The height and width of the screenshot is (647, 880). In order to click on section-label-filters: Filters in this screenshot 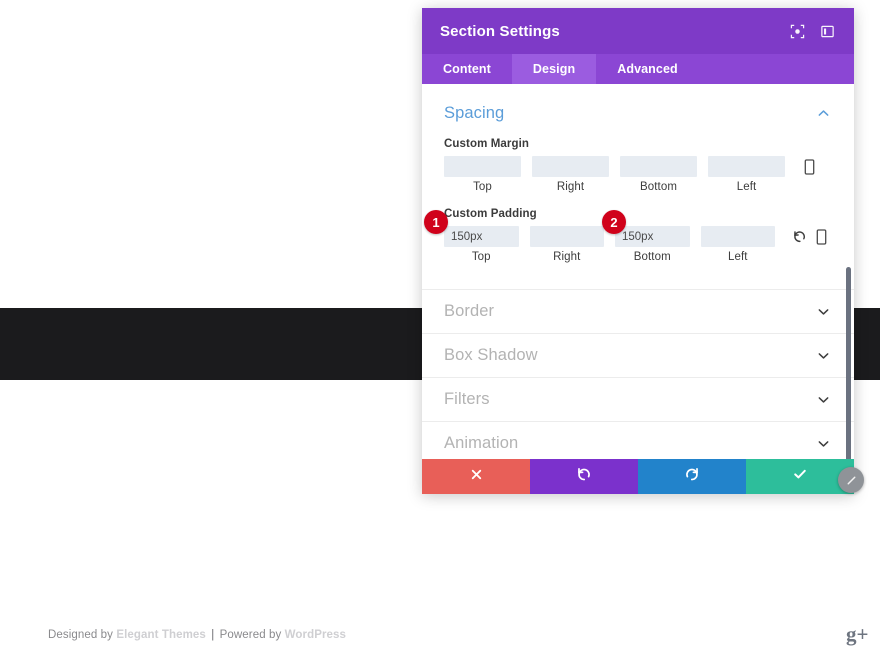, I will do `click(467, 399)`.